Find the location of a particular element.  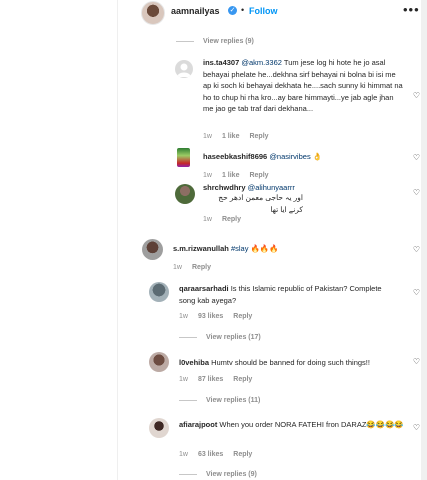

verified-badge-icon: ✓ is located at coordinates (232, 10).